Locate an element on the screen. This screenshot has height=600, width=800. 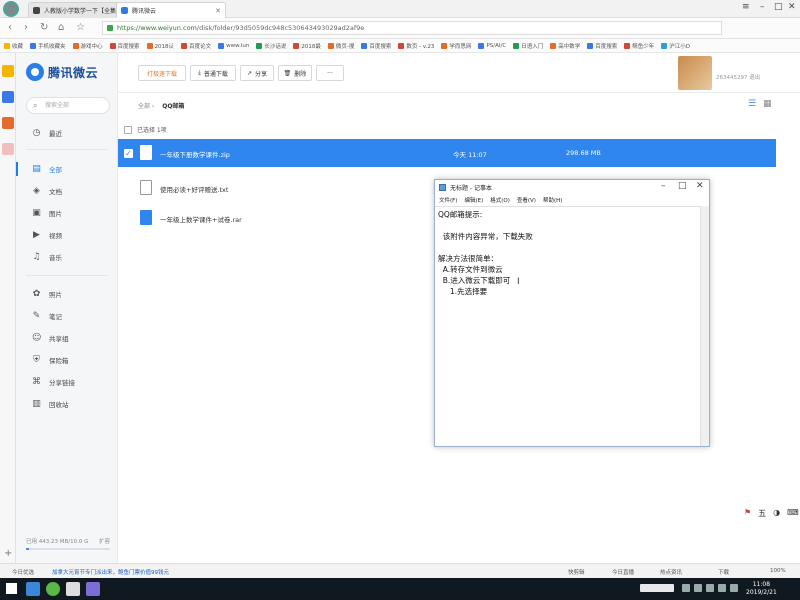
apps-icon is located at coordinates (8, 97).